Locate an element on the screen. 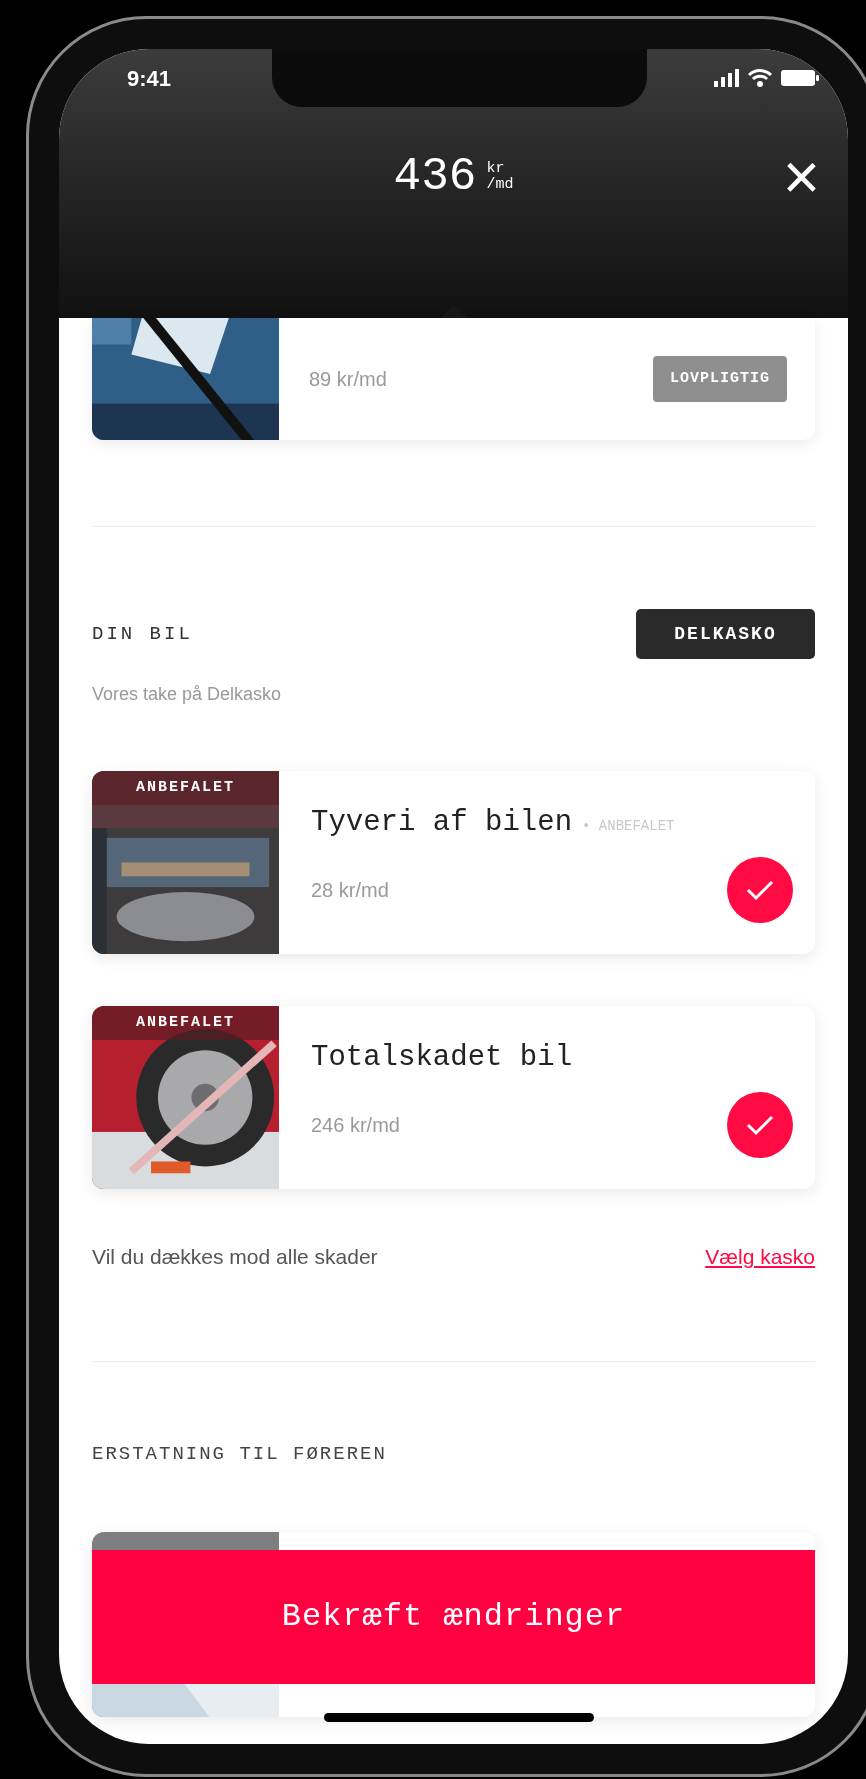 The image size is (866, 1779). confirm-button: Bekræft ændringer is located at coordinates (453, 1617).